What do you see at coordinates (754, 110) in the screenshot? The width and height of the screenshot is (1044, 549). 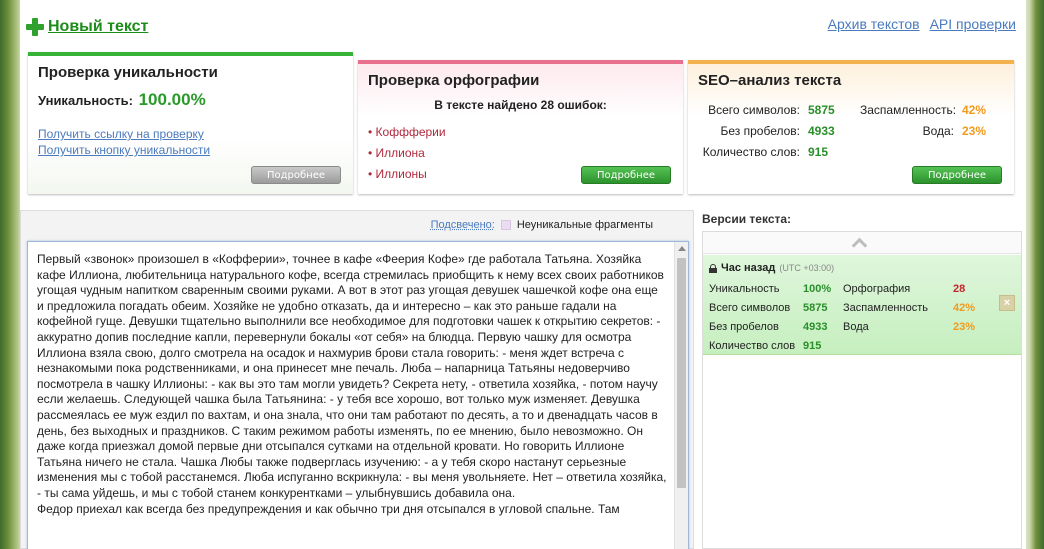 I see `seo-stat-label: Всего символов:` at bounding box center [754, 110].